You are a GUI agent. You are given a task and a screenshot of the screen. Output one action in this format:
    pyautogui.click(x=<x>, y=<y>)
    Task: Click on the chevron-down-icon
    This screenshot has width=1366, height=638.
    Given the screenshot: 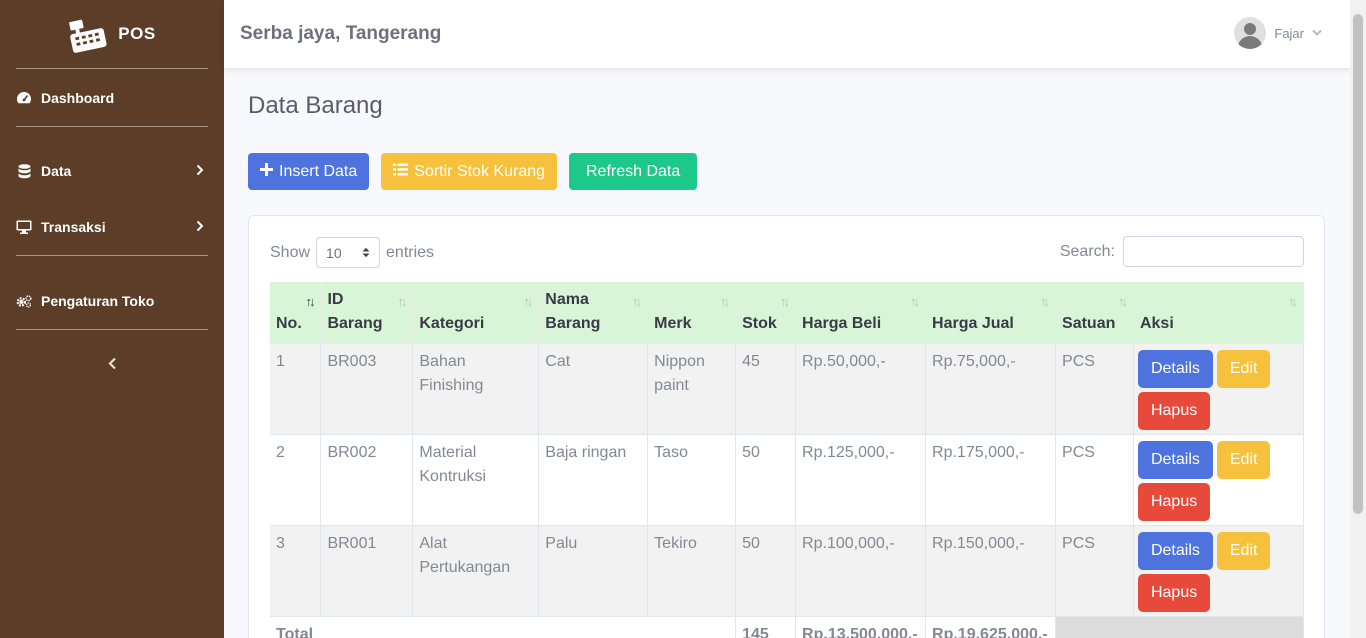 What is the action you would take?
    pyautogui.click(x=1317, y=33)
    